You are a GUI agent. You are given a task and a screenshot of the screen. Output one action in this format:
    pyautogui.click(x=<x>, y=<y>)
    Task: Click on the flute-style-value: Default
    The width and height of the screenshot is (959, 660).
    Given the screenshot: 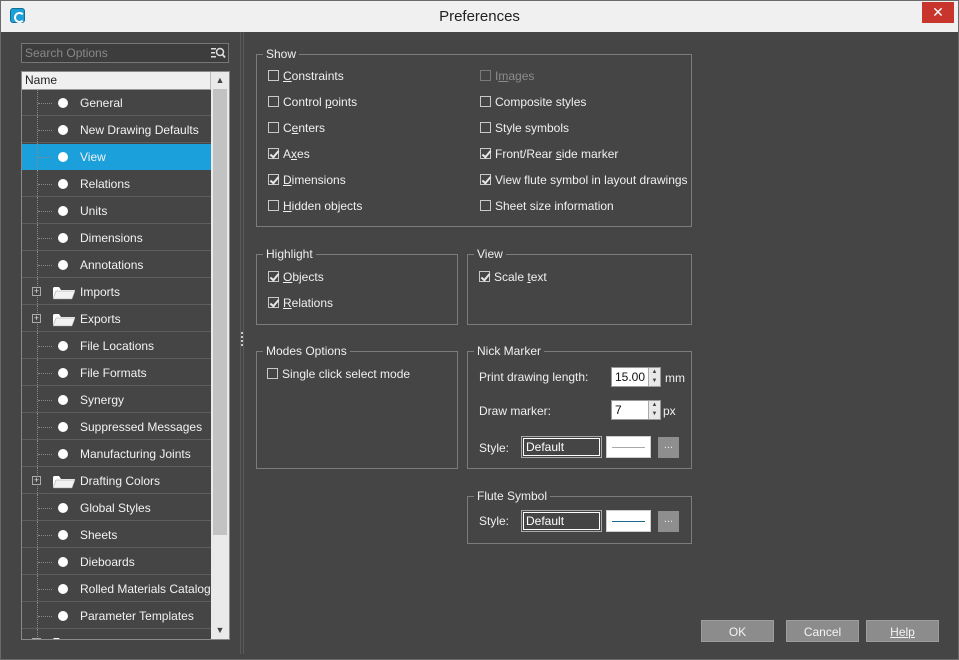 What is the action you would take?
    pyautogui.click(x=561, y=521)
    